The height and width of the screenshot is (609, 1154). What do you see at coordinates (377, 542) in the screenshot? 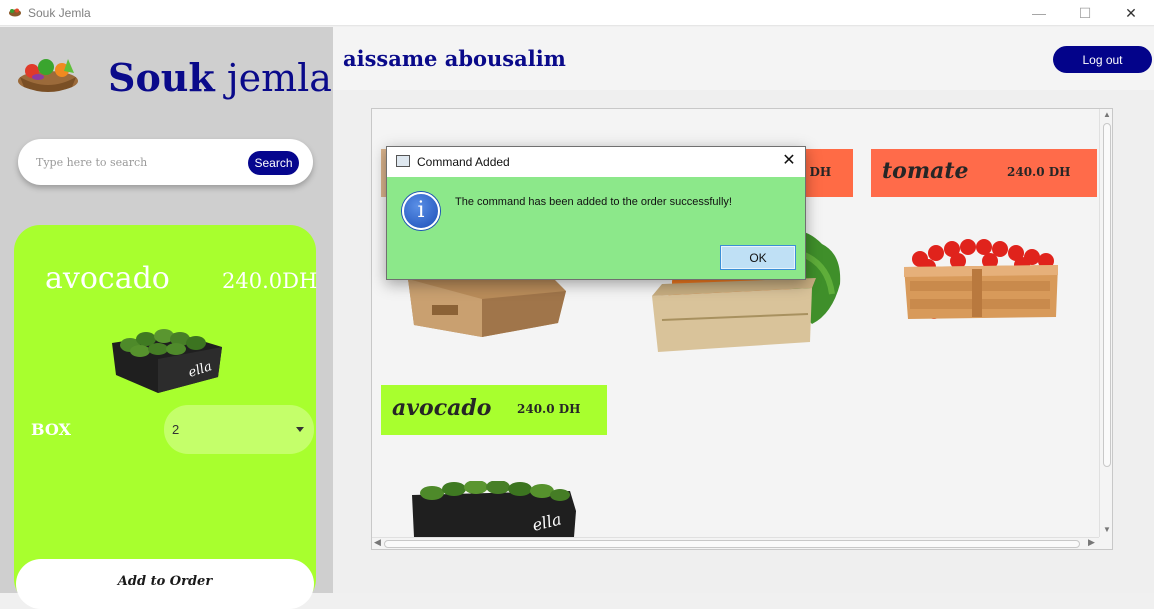
I see `scroll-left-icon: ◀` at bounding box center [377, 542].